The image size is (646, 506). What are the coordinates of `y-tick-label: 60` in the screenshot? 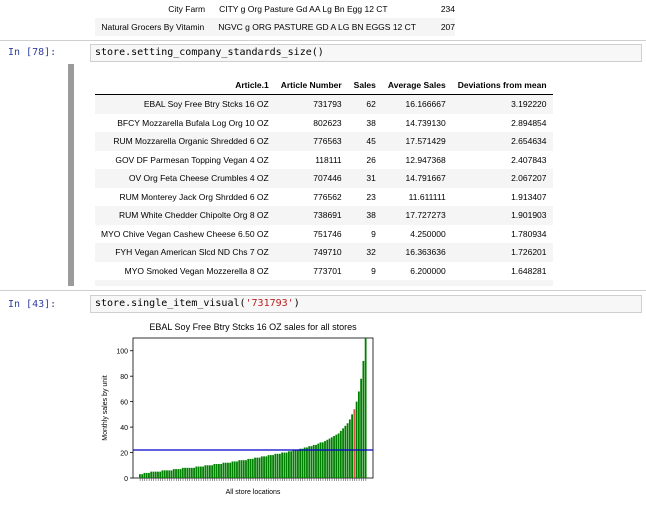 It's located at (124, 403).